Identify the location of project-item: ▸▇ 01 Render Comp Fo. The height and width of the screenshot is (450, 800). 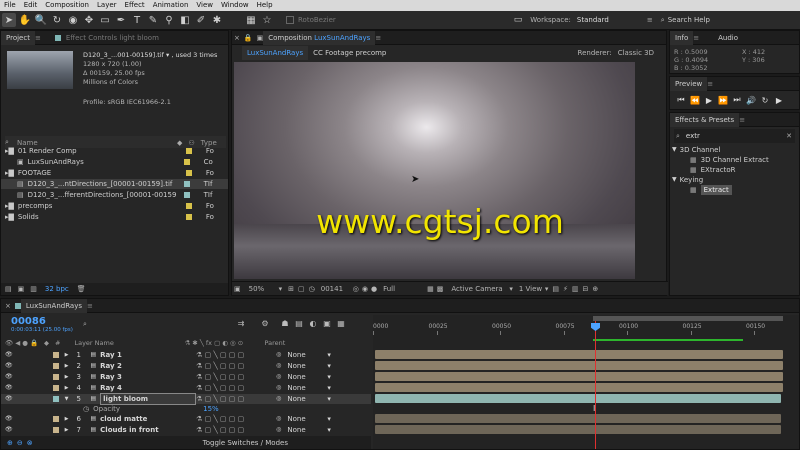
(114, 151).